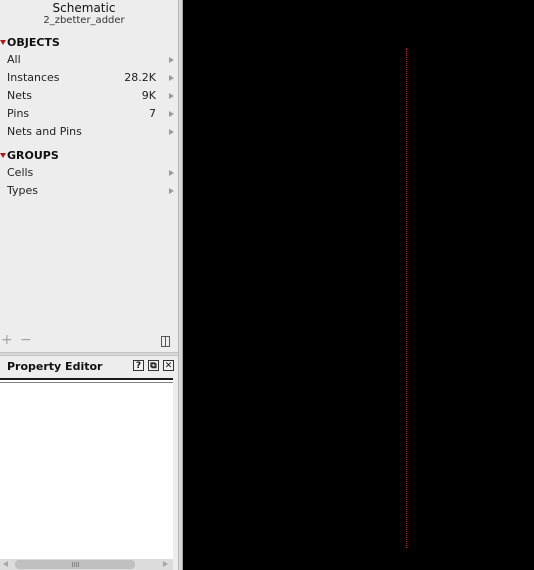 The height and width of the screenshot is (570, 534). I want to click on property-editor-body, so click(86, 468).